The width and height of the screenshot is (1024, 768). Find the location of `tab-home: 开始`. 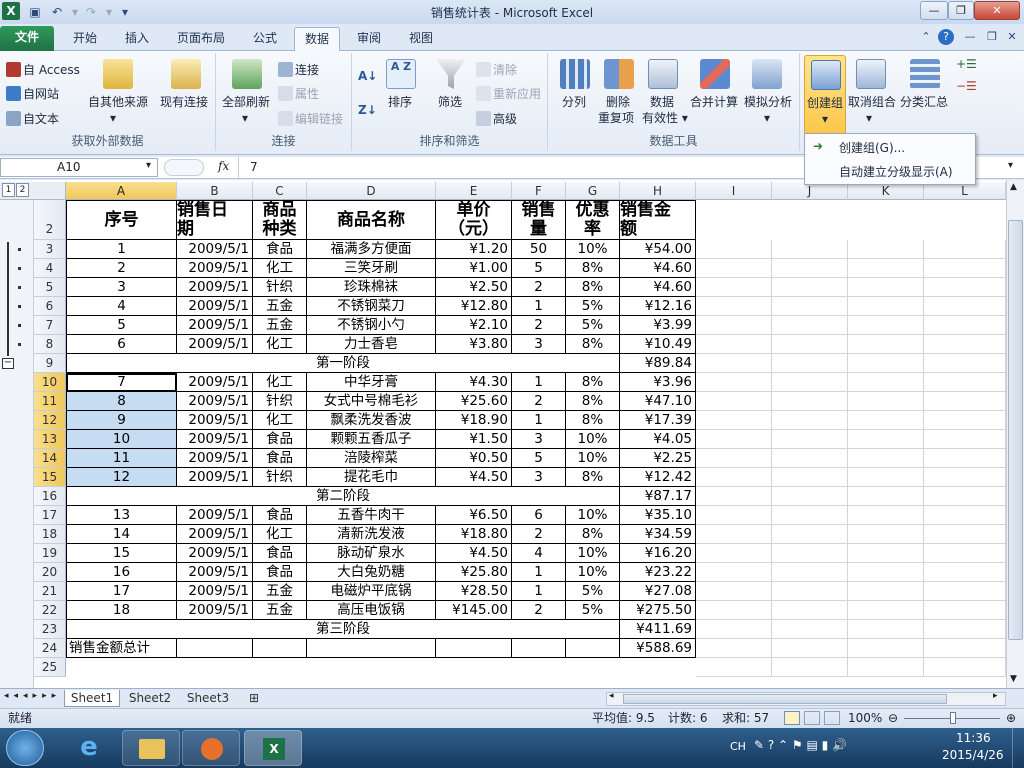

tab-home: 开始 is located at coordinates (85, 39).